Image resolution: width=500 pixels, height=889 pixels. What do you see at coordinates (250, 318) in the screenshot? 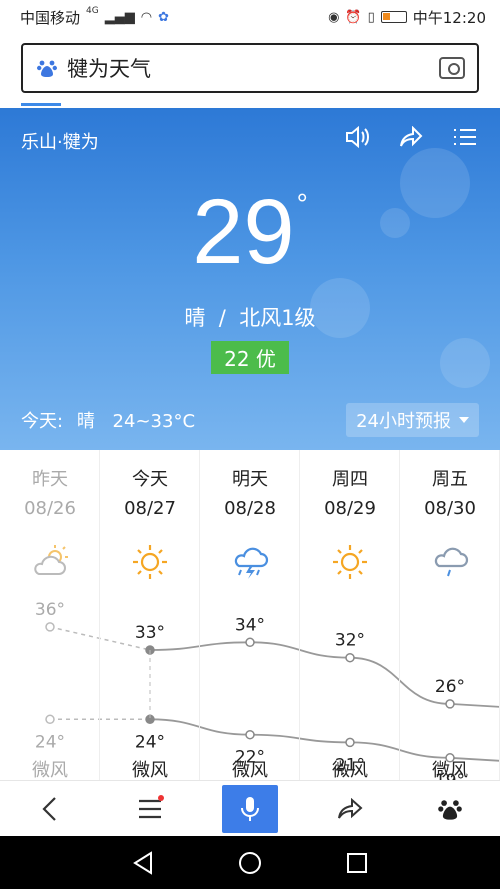
I see `condition-wind: 晴 / 北风1级` at bounding box center [250, 318].